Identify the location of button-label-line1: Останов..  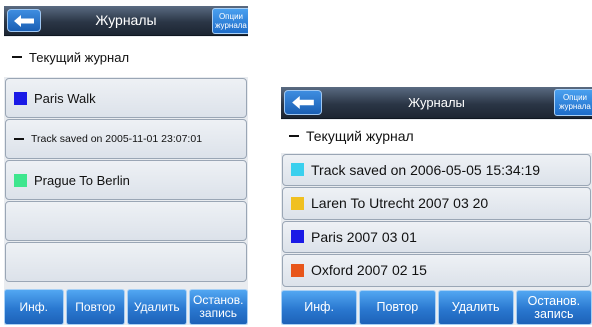
(554, 300).